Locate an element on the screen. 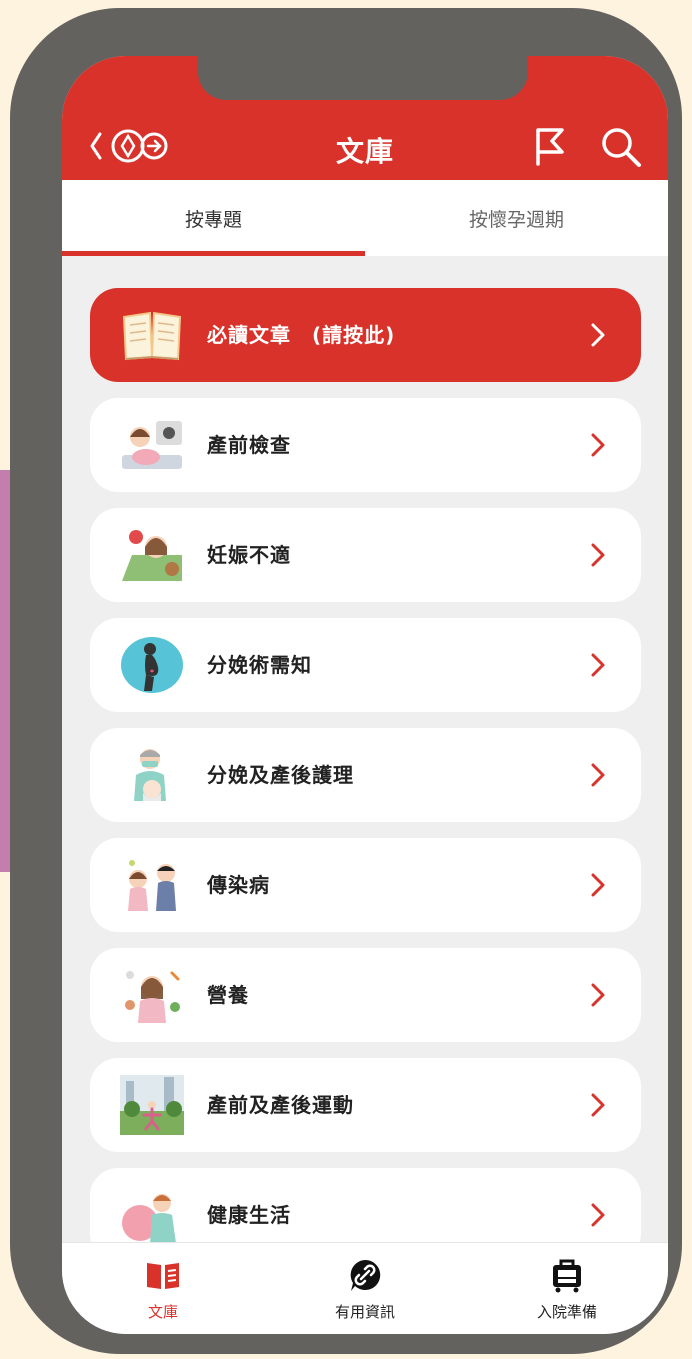  pregnant-silhouette-illustration is located at coordinates (152, 665).